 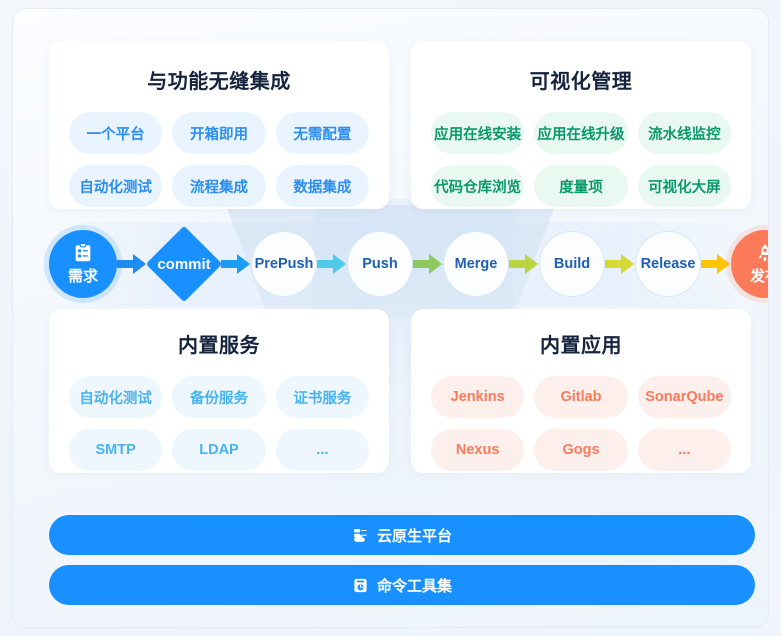 What do you see at coordinates (684, 133) in the screenshot?
I see `pill-item: 流水线监控` at bounding box center [684, 133].